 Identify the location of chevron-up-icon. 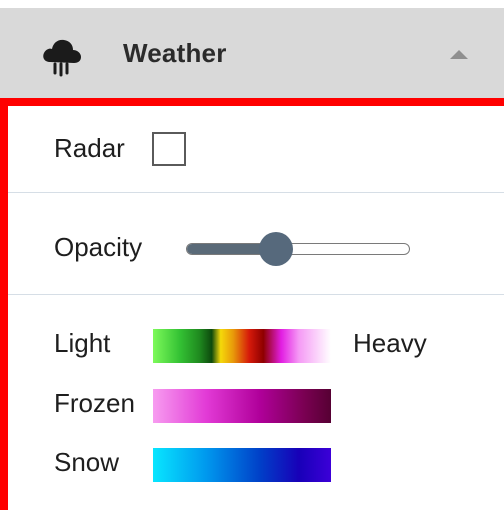
(459, 54).